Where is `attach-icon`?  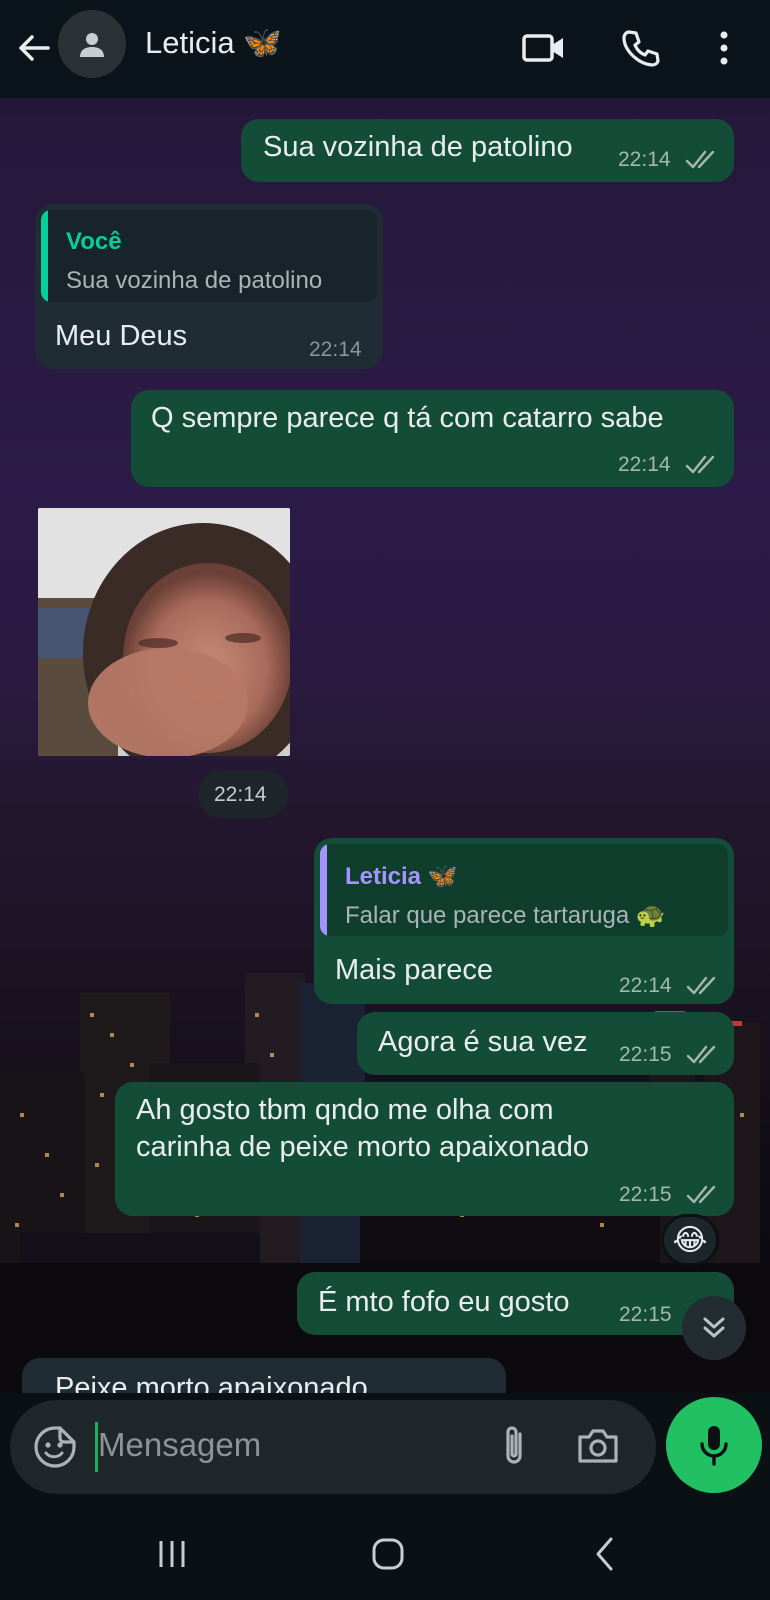
attach-icon is located at coordinates (514, 1448).